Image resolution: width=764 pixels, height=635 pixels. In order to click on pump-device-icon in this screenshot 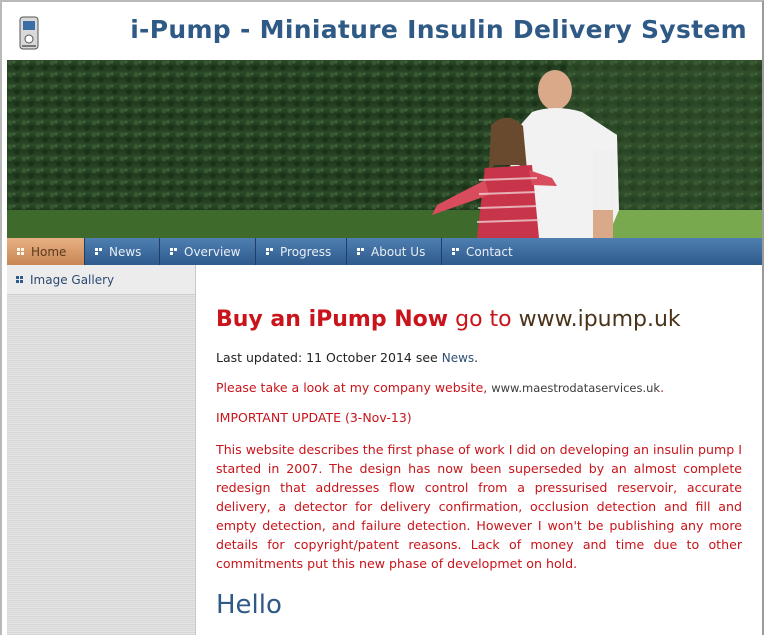, I will do `click(29, 33)`.